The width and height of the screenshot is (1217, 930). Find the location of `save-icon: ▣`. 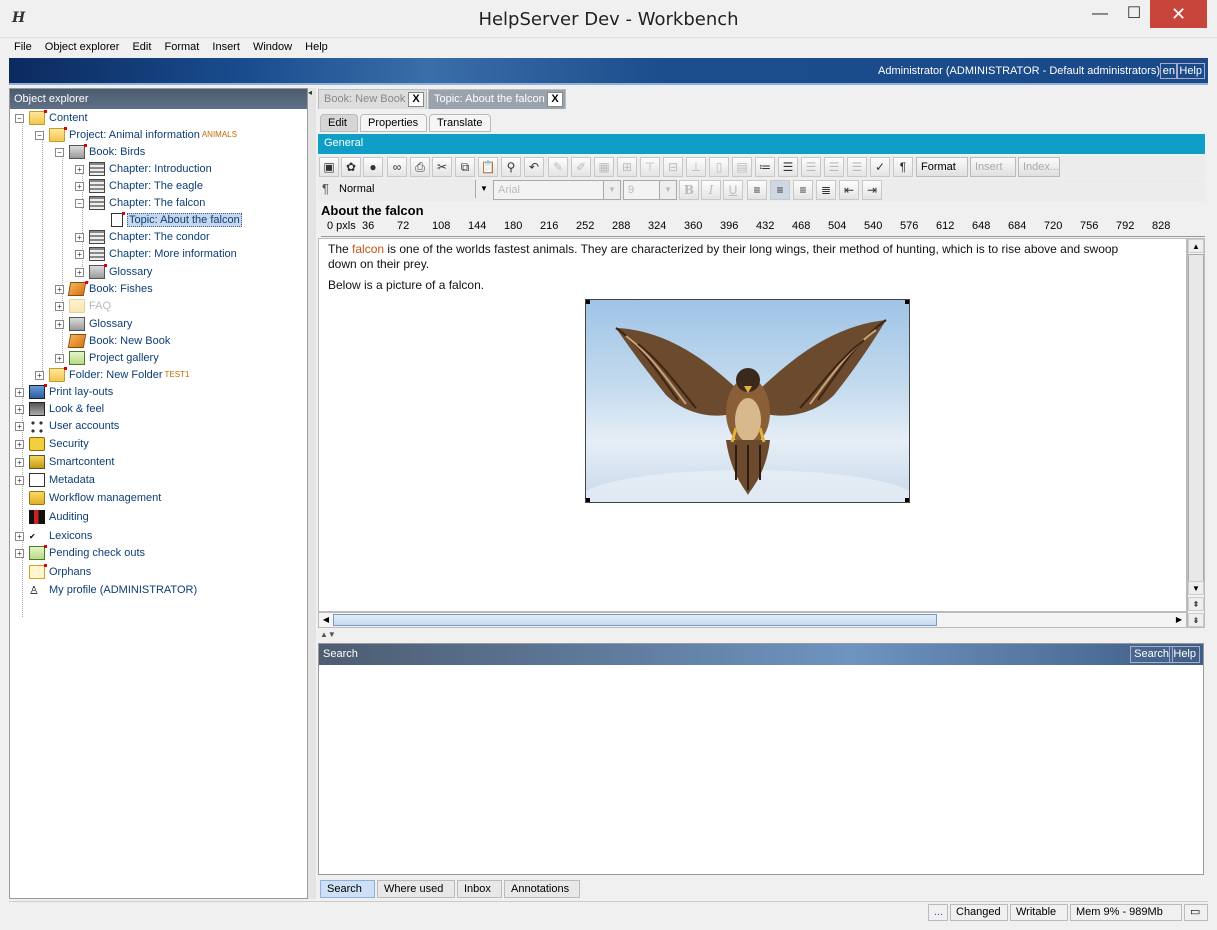

save-icon: ▣ is located at coordinates (329, 167).